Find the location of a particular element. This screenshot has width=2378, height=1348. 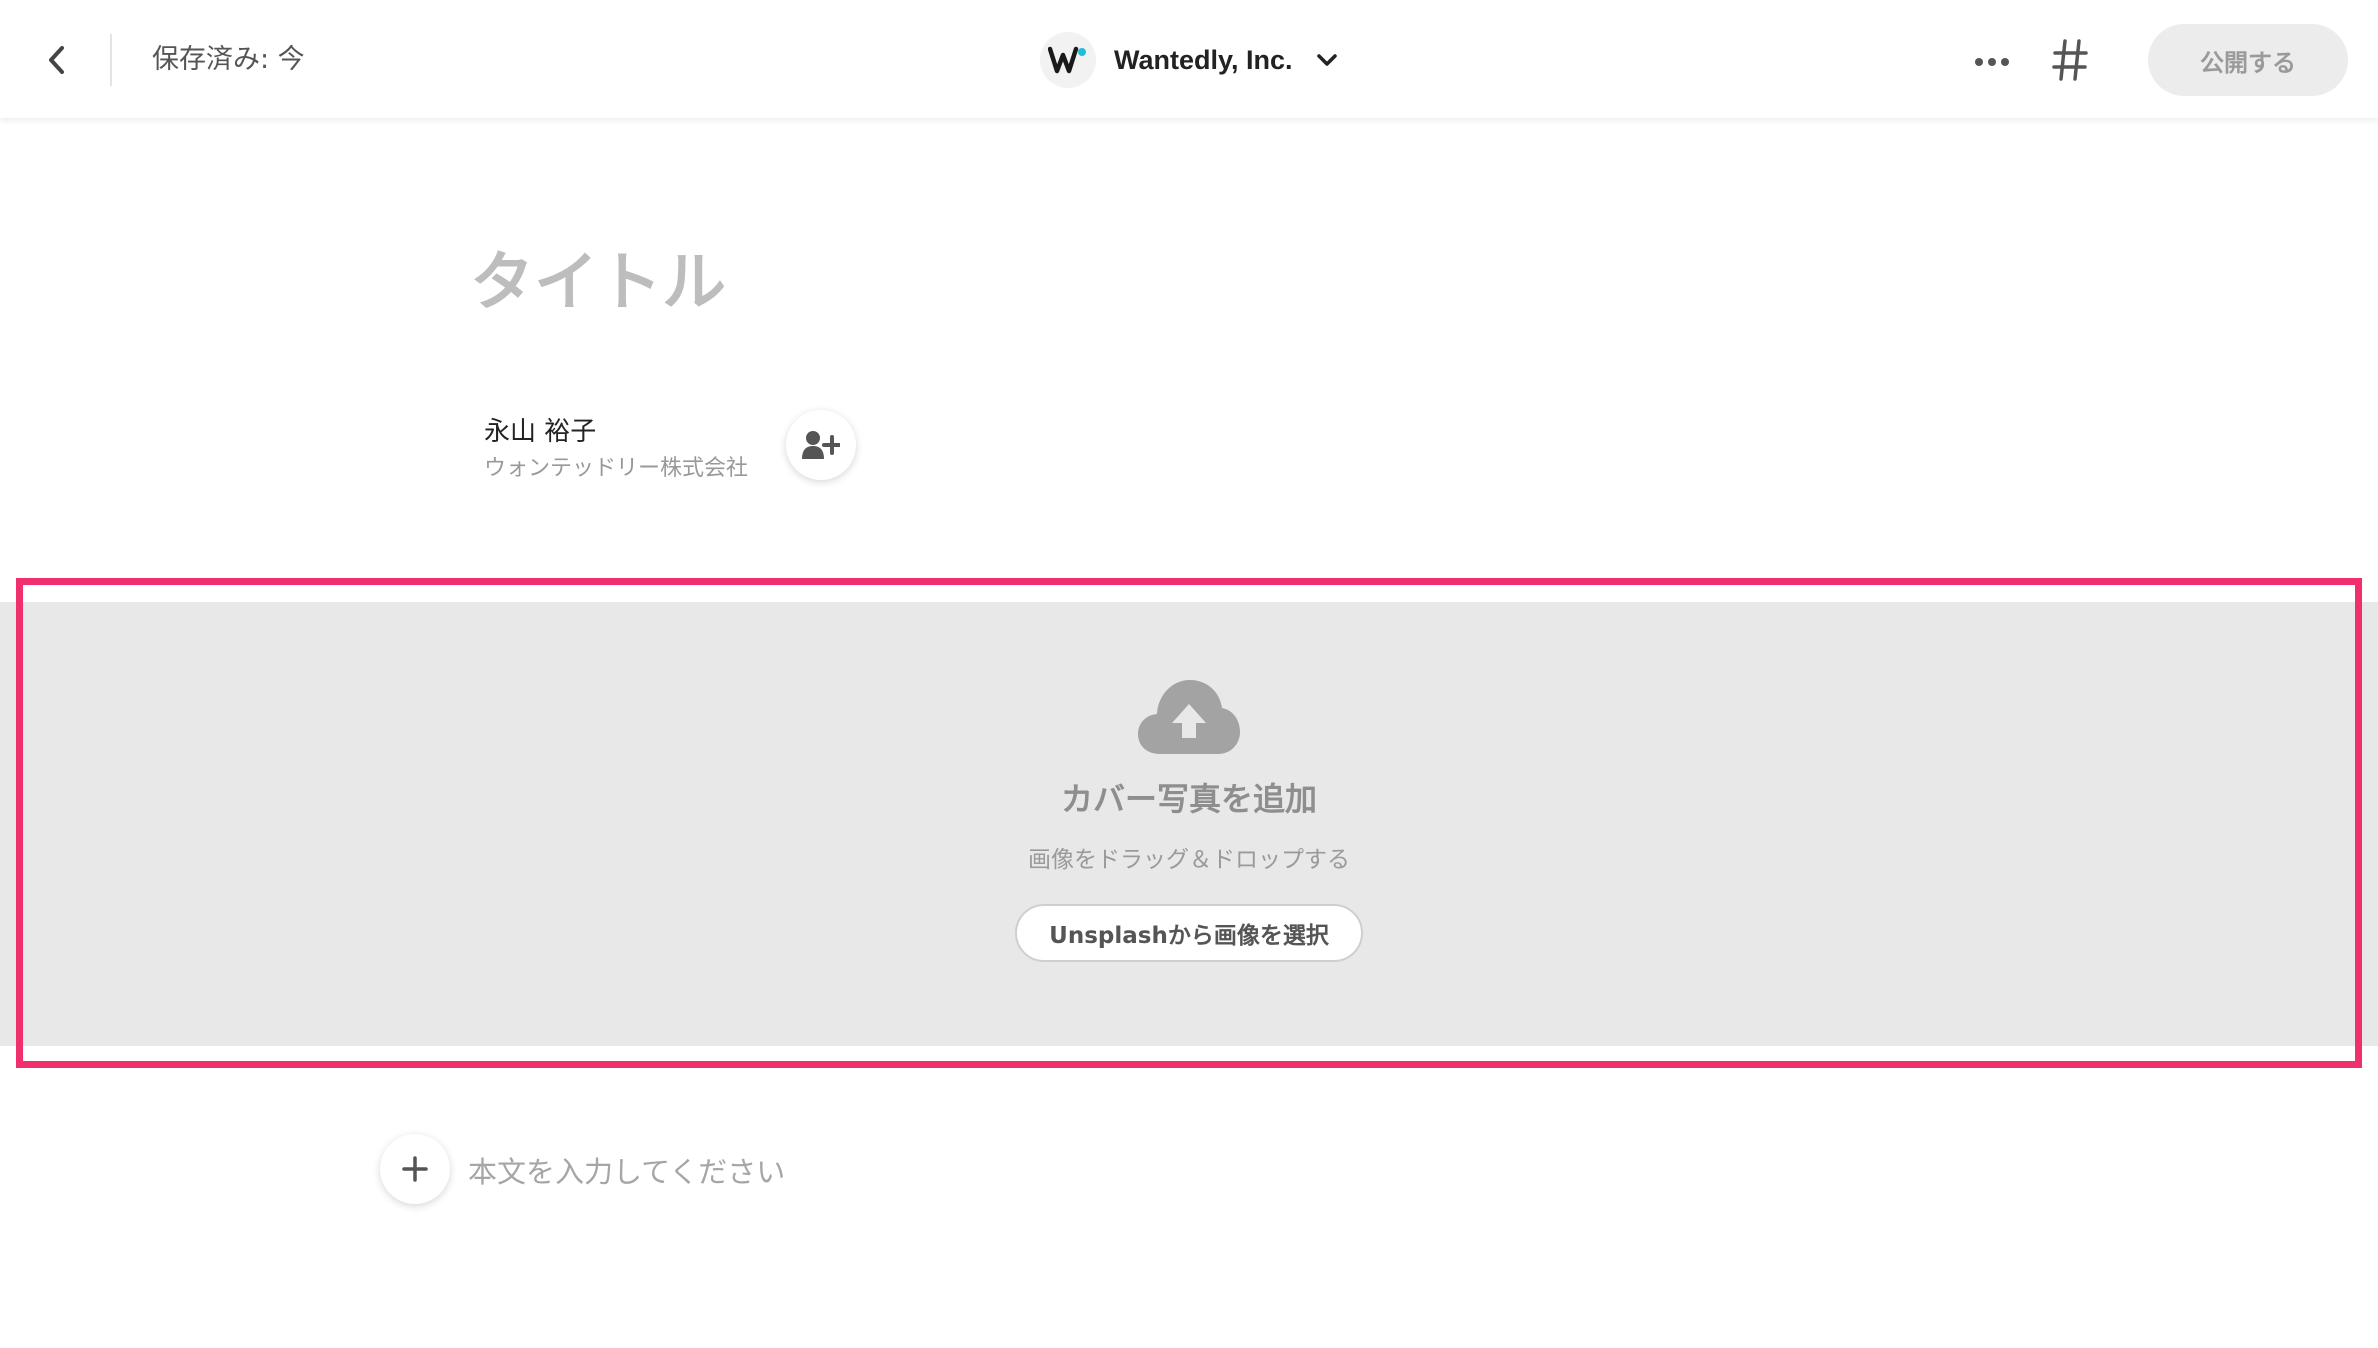

company-name: Wantedly, Inc. is located at coordinates (1203, 59).